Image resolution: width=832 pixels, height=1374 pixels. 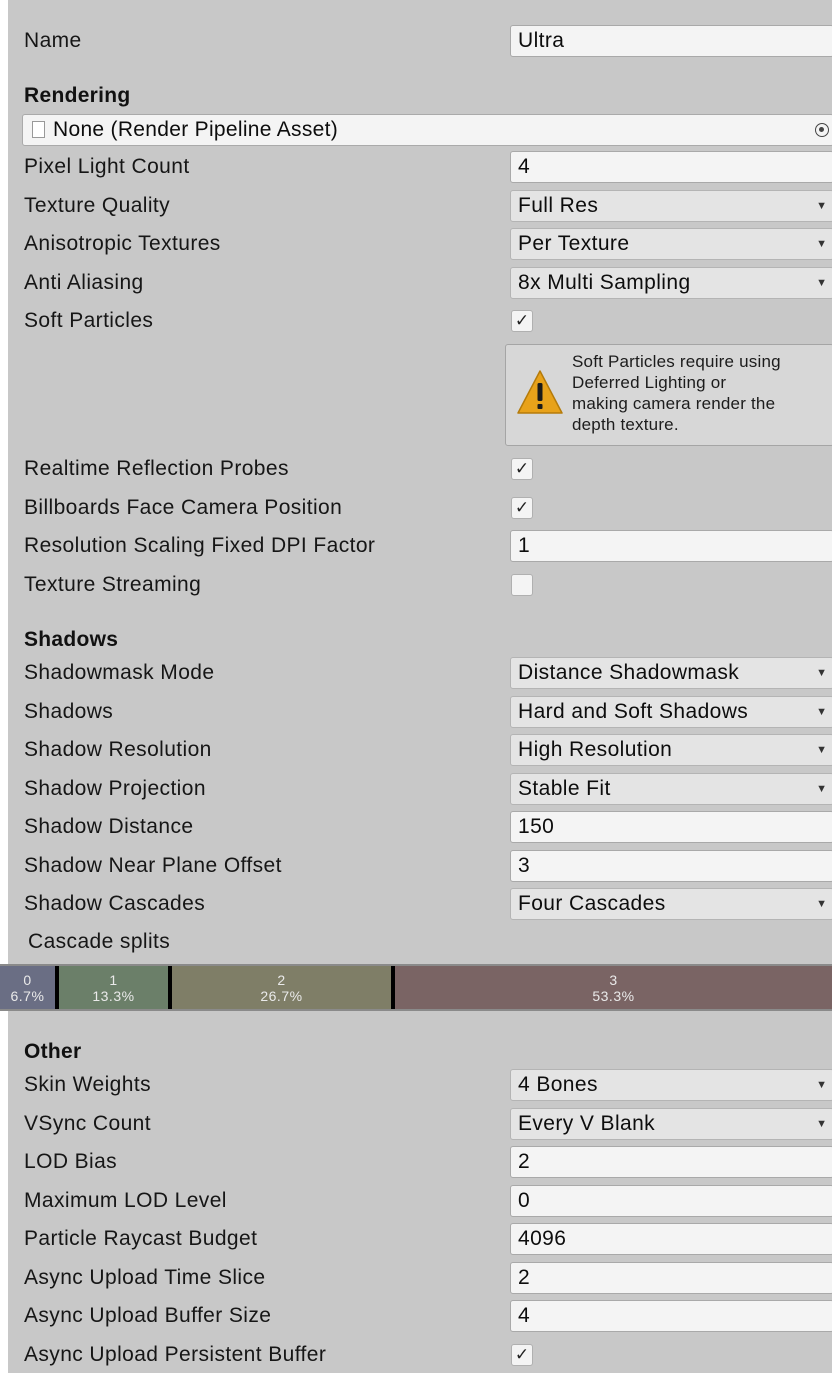 I want to click on shadow-distance-field: 150, so click(x=671, y=827).